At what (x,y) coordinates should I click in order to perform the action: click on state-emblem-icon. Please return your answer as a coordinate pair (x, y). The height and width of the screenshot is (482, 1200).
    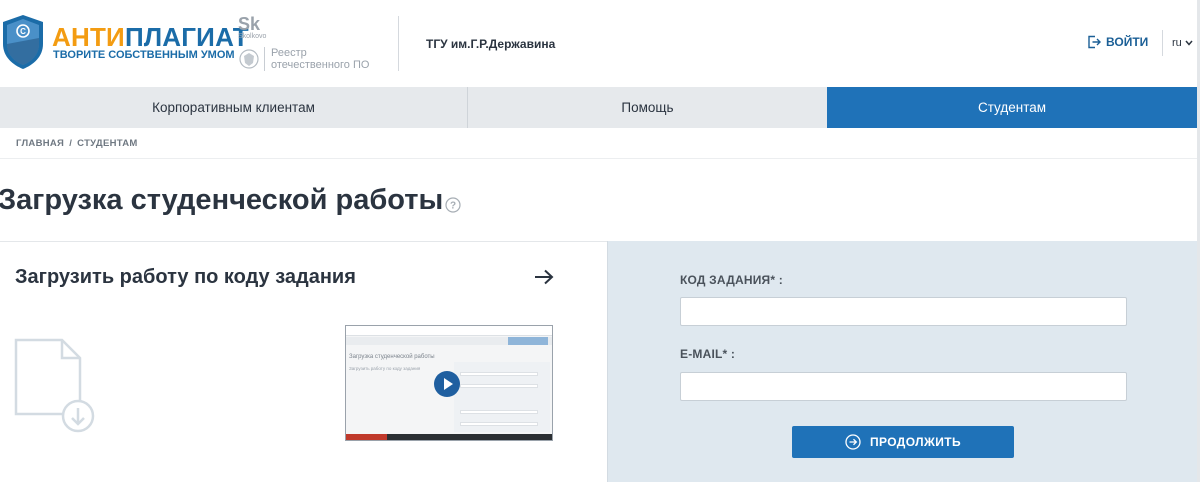
    Looking at the image, I should click on (249, 59).